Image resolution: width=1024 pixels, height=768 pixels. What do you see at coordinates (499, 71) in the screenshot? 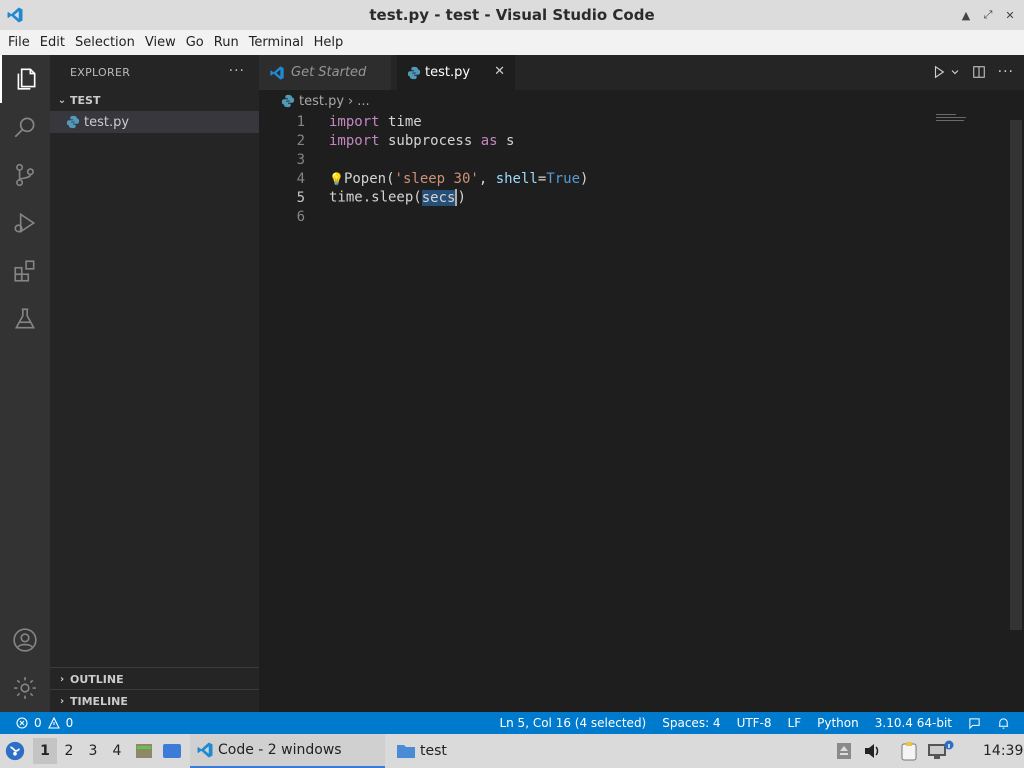
I see `close-tab-button: ✕` at bounding box center [499, 71].